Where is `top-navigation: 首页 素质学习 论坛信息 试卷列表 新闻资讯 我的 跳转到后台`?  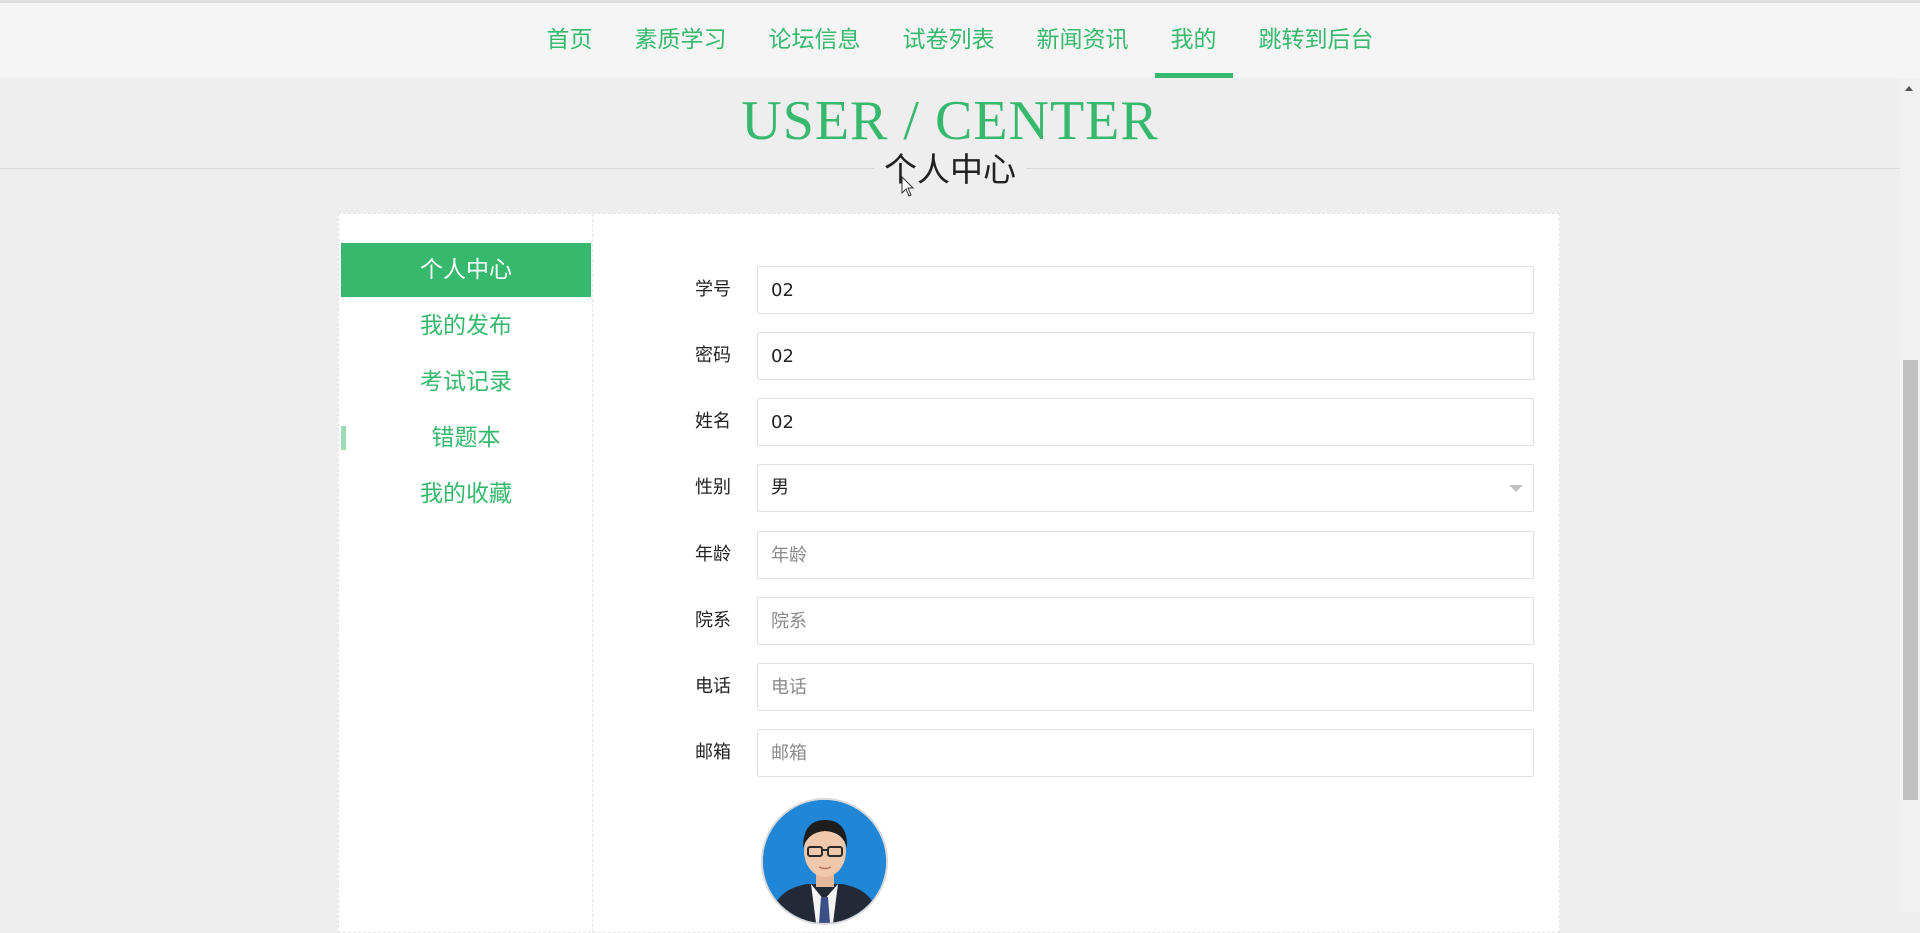
top-navigation: 首页 素质学习 论坛信息 试卷列表 新闻资讯 我的 跳转到后台 is located at coordinates (960, 39).